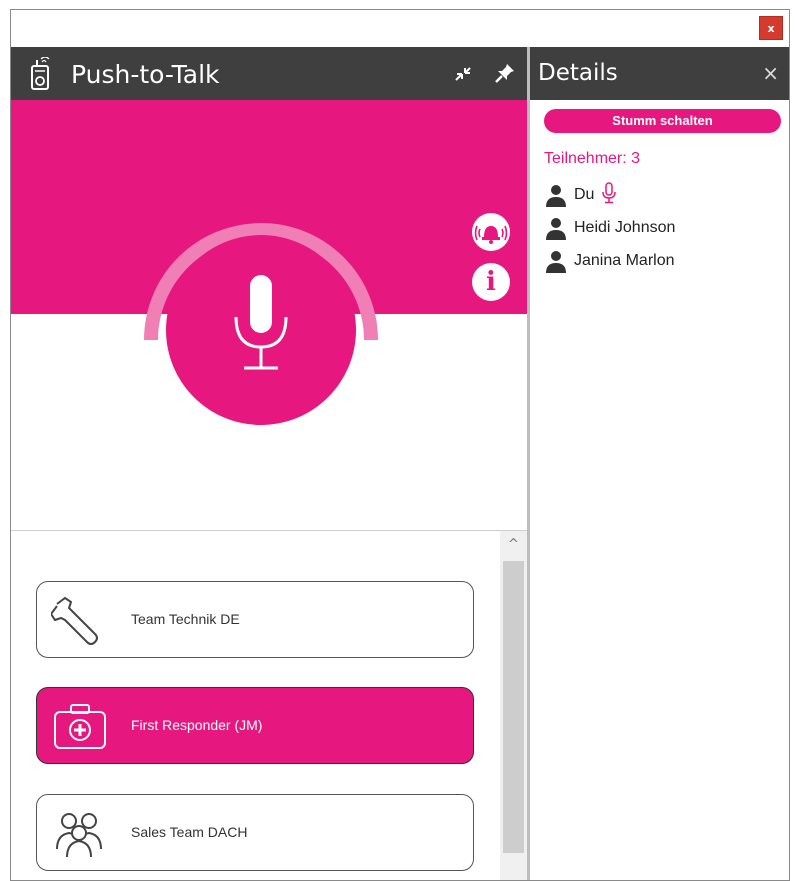 This screenshot has width=795, height=881. Describe the element at coordinates (40, 75) in the screenshot. I see `walkie-talkie-icon` at that location.